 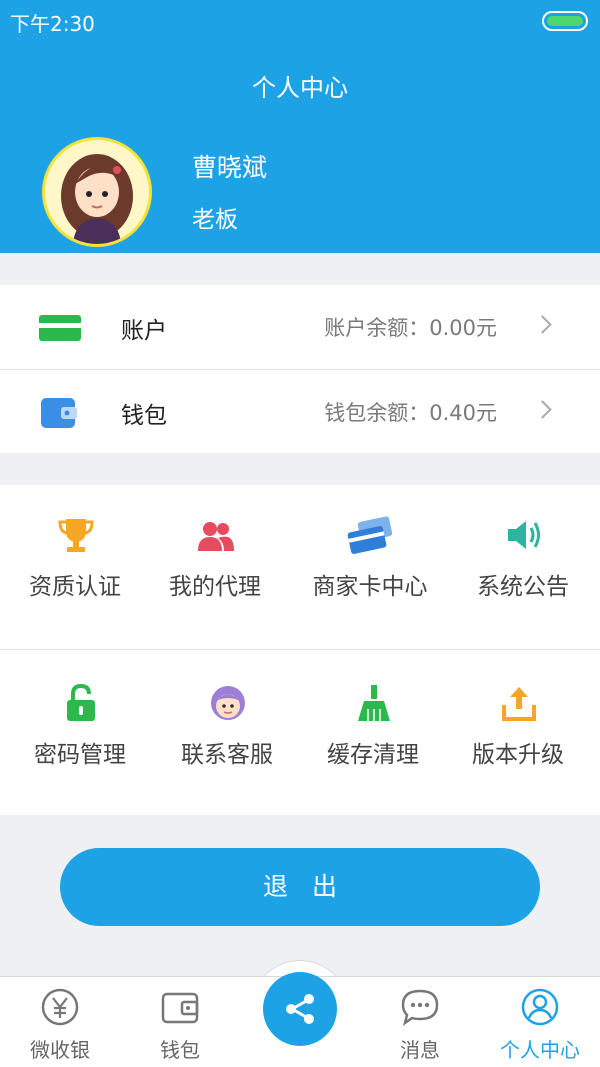 What do you see at coordinates (518, 755) in the screenshot?
I see `menu-label: 版本升级` at bounding box center [518, 755].